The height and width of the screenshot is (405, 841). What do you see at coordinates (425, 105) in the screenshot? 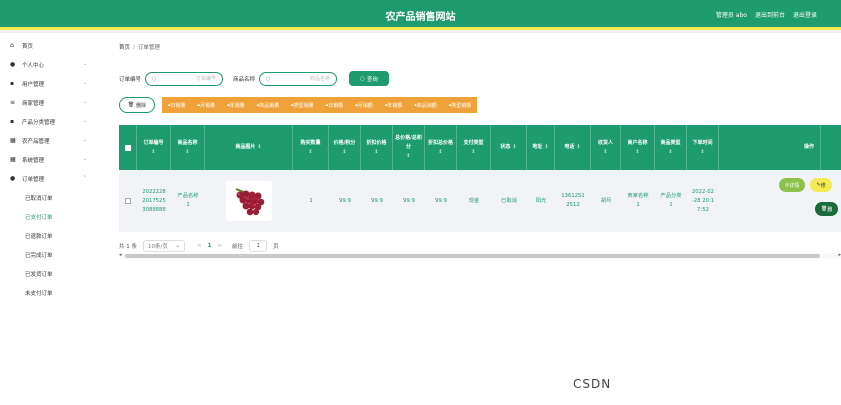
I see `stat-button-product-amount: ▴ 商品销额` at bounding box center [425, 105].